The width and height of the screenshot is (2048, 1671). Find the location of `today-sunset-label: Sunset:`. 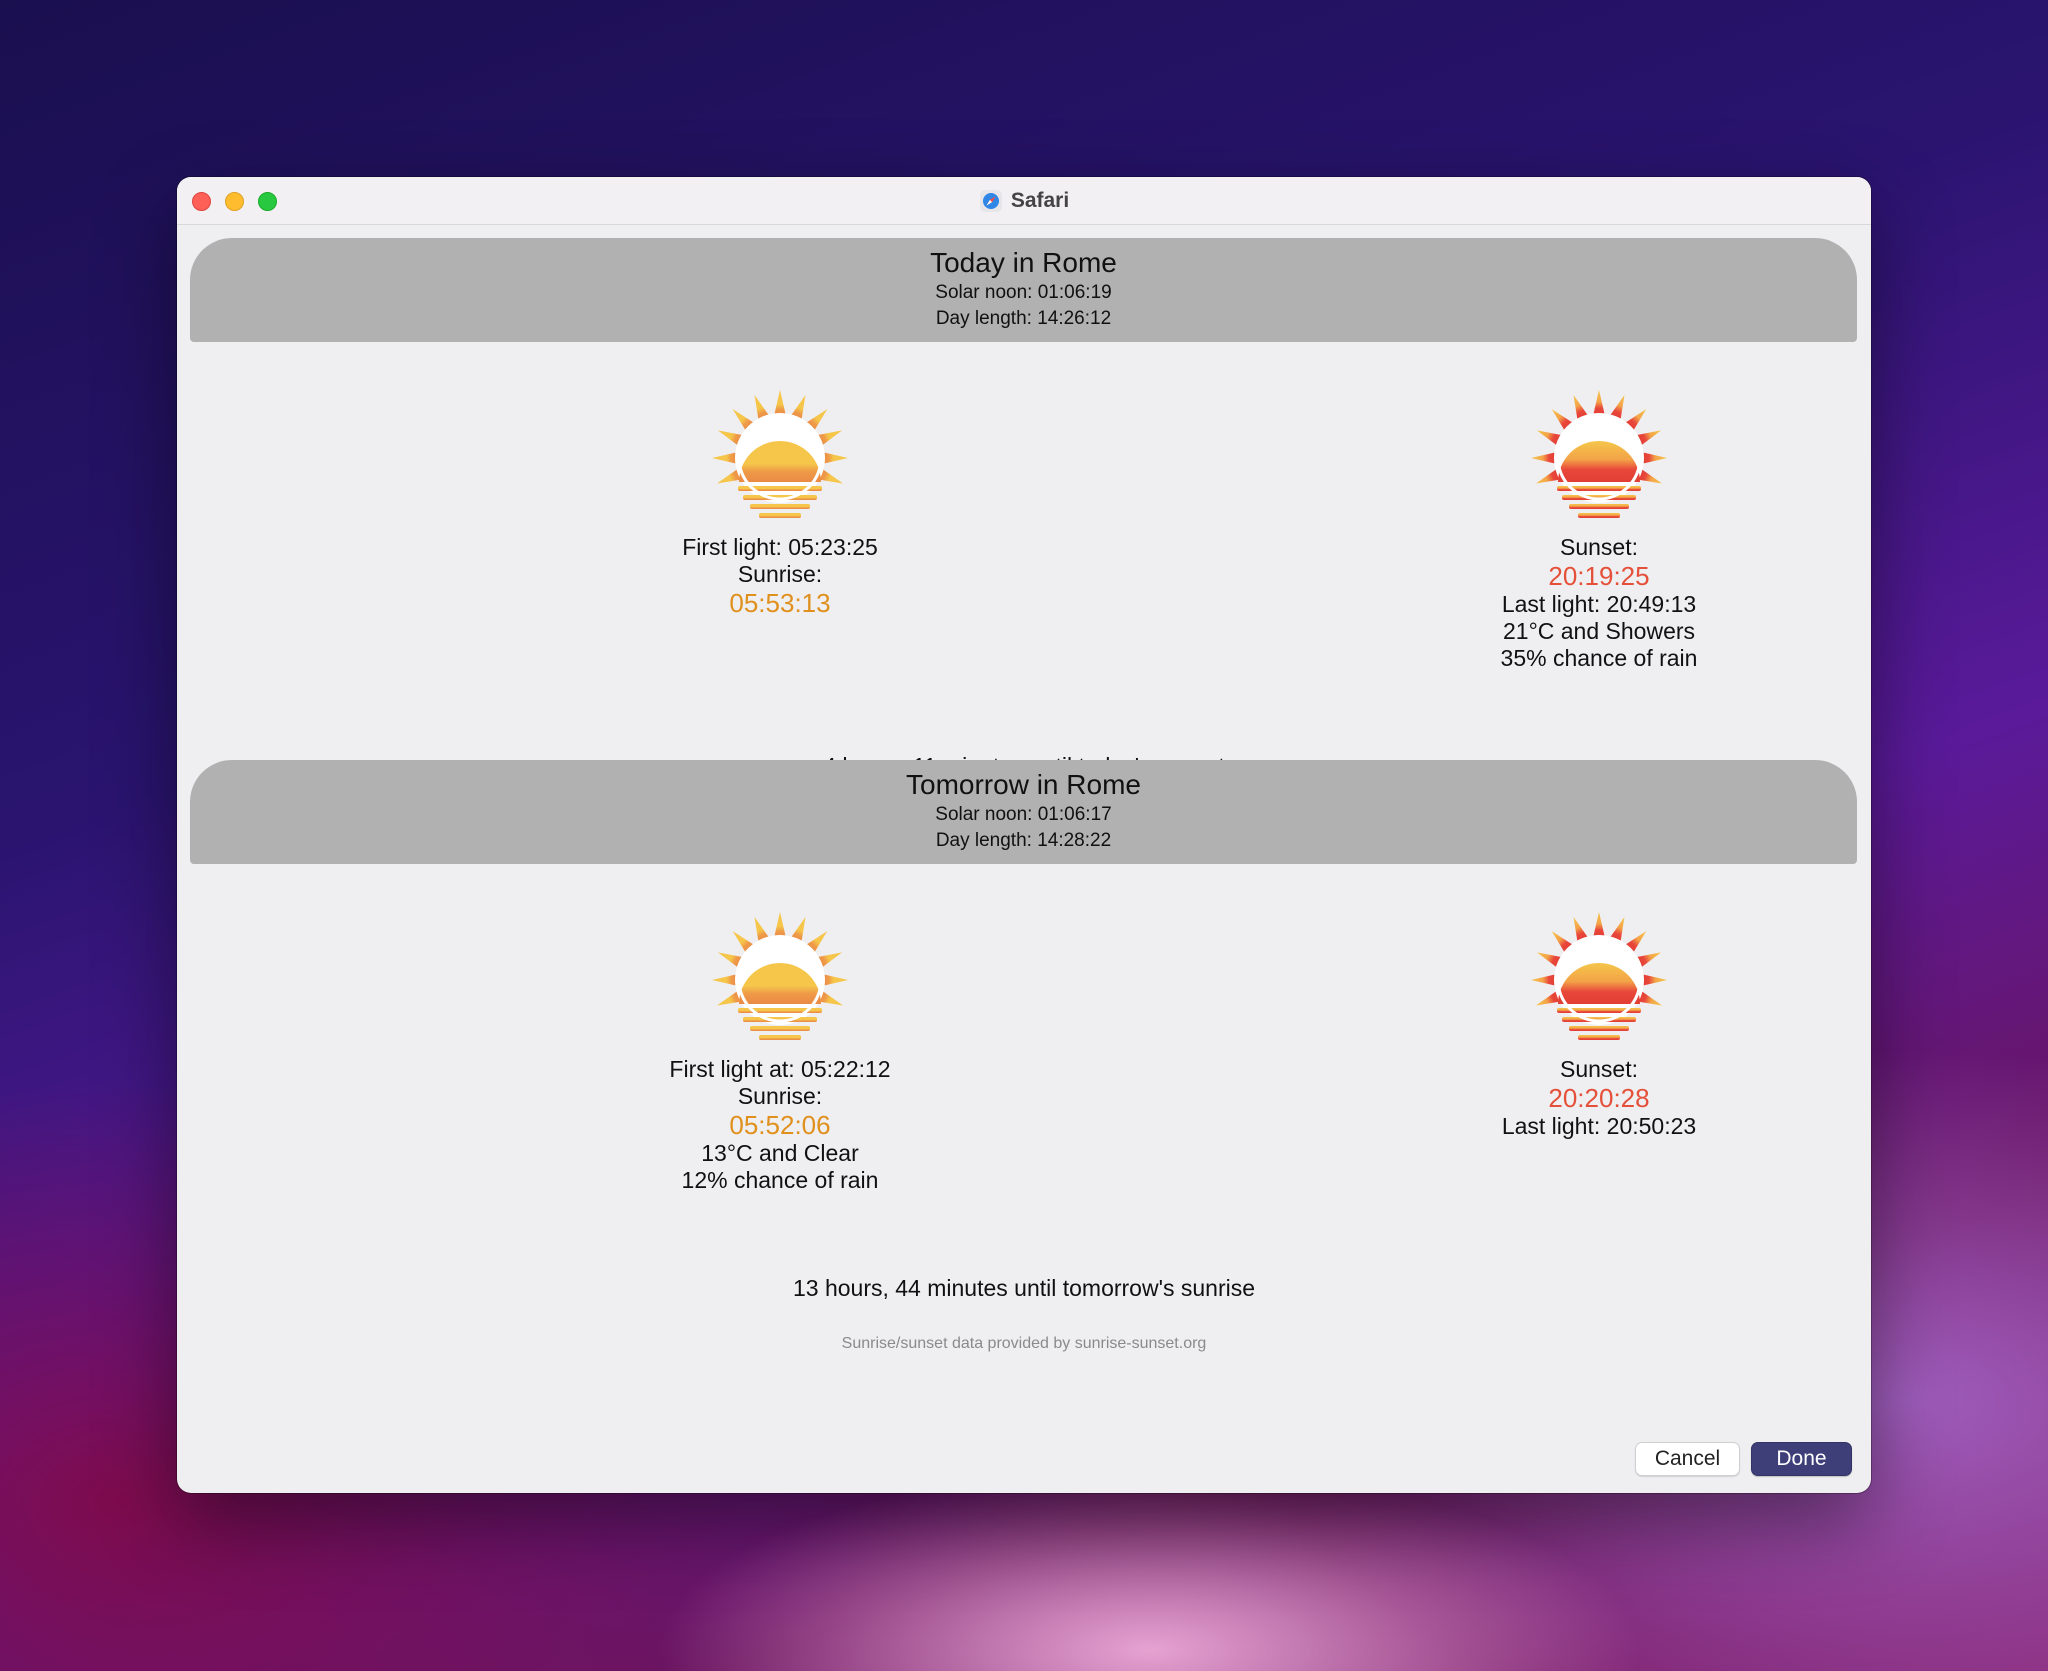

today-sunset-label: Sunset: is located at coordinates (1599, 547).